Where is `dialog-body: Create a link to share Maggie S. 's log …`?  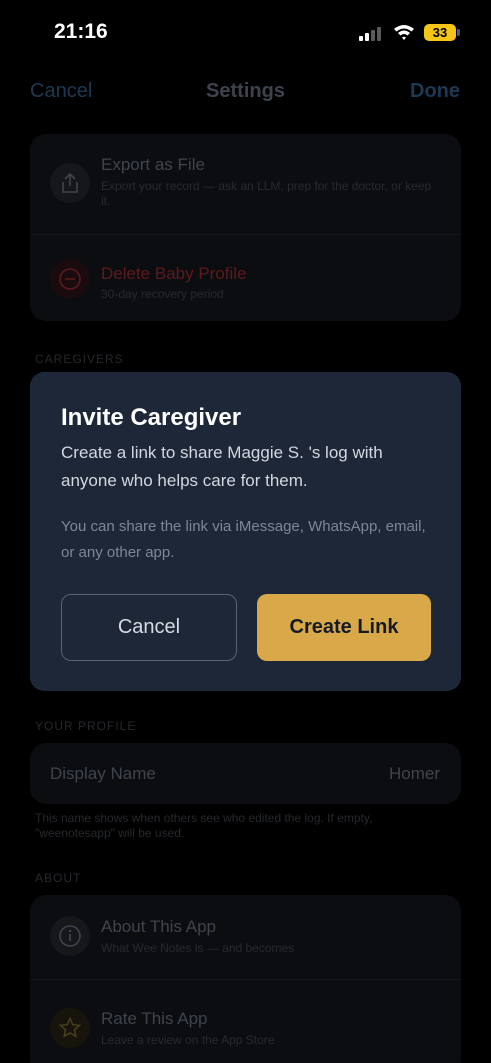 dialog-body: Create a link to share Maggie S. 's log … is located at coordinates (222, 466).